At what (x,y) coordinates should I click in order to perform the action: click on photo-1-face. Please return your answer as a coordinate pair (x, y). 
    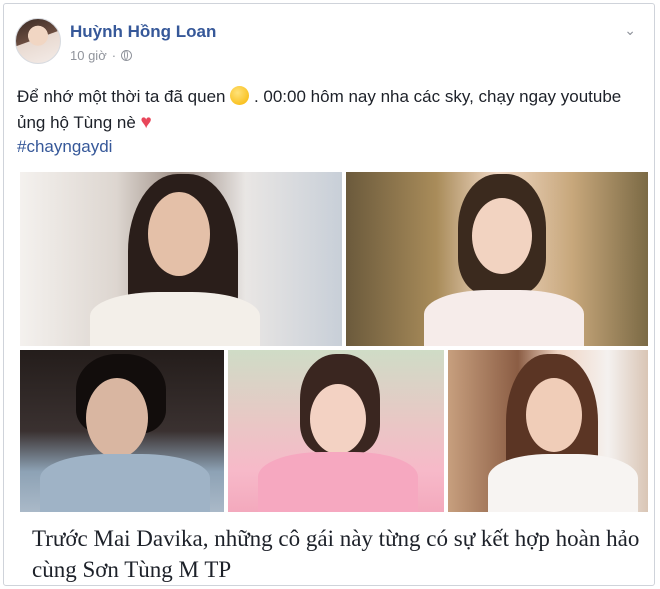
    Looking at the image, I should click on (179, 234).